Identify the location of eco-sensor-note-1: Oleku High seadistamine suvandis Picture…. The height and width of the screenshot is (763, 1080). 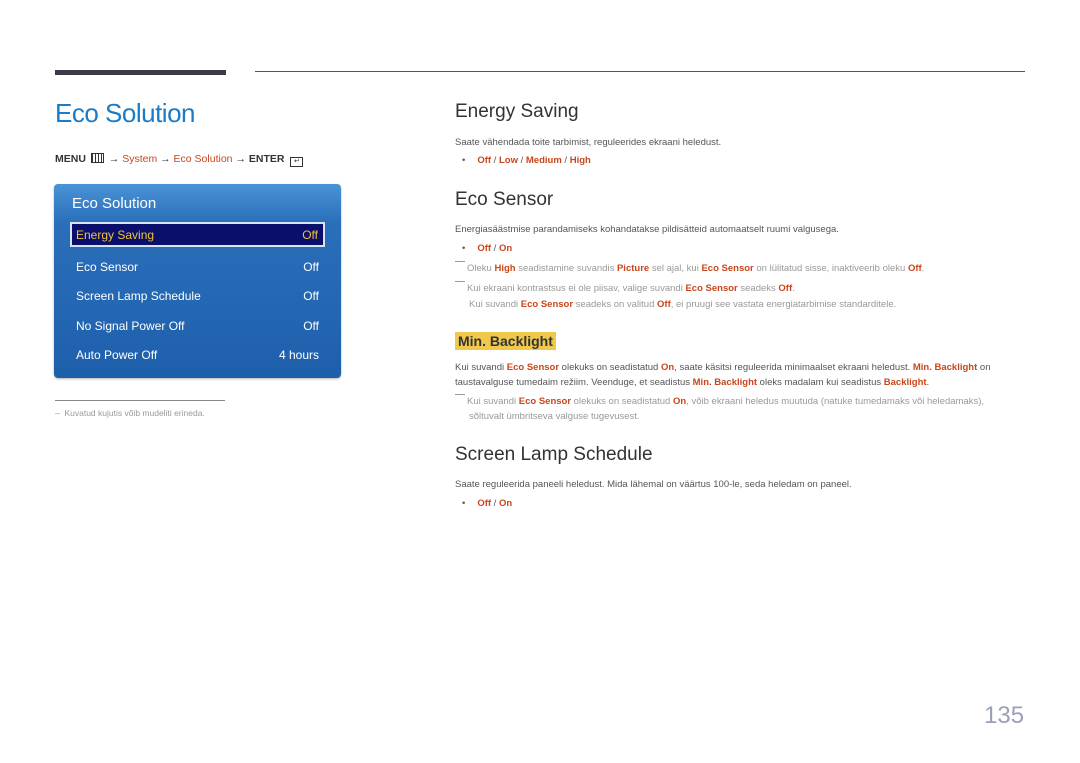
(689, 269).